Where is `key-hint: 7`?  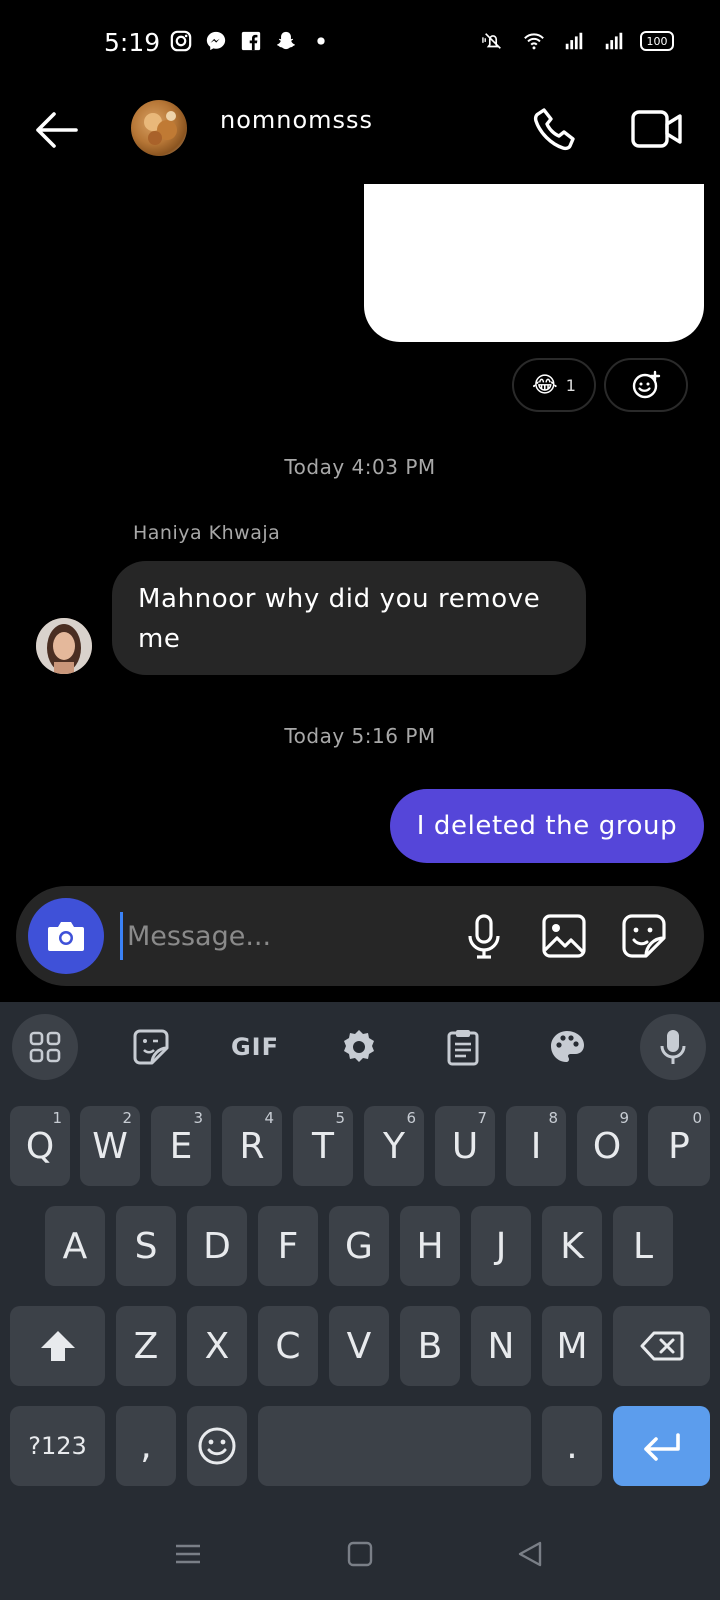 key-hint: 7 is located at coordinates (482, 1118).